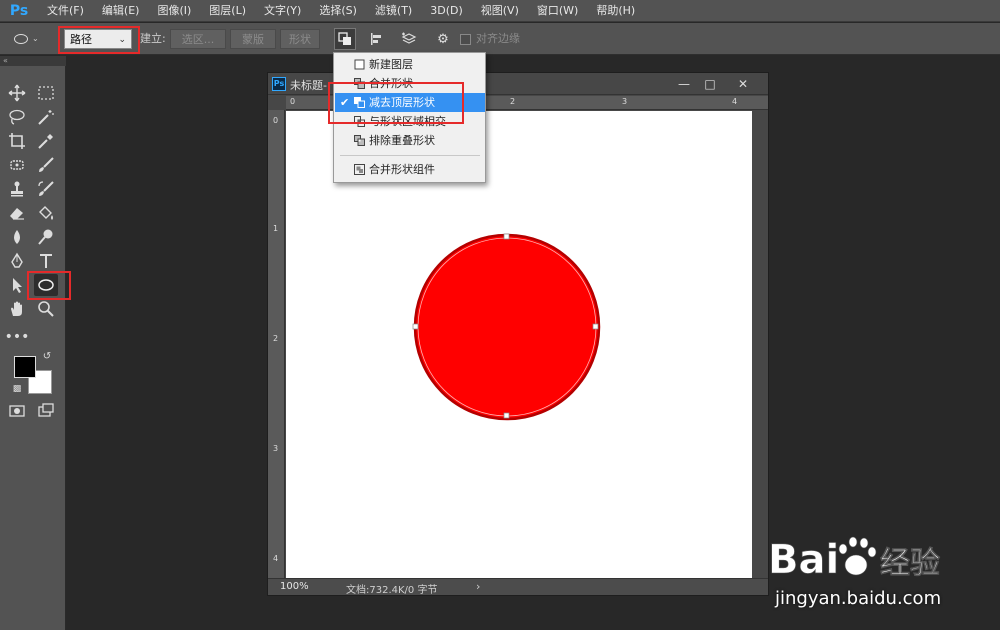 Image resolution: width=1000 pixels, height=630 pixels. I want to click on menu-item-label: 排除重叠形状, so click(402, 140).